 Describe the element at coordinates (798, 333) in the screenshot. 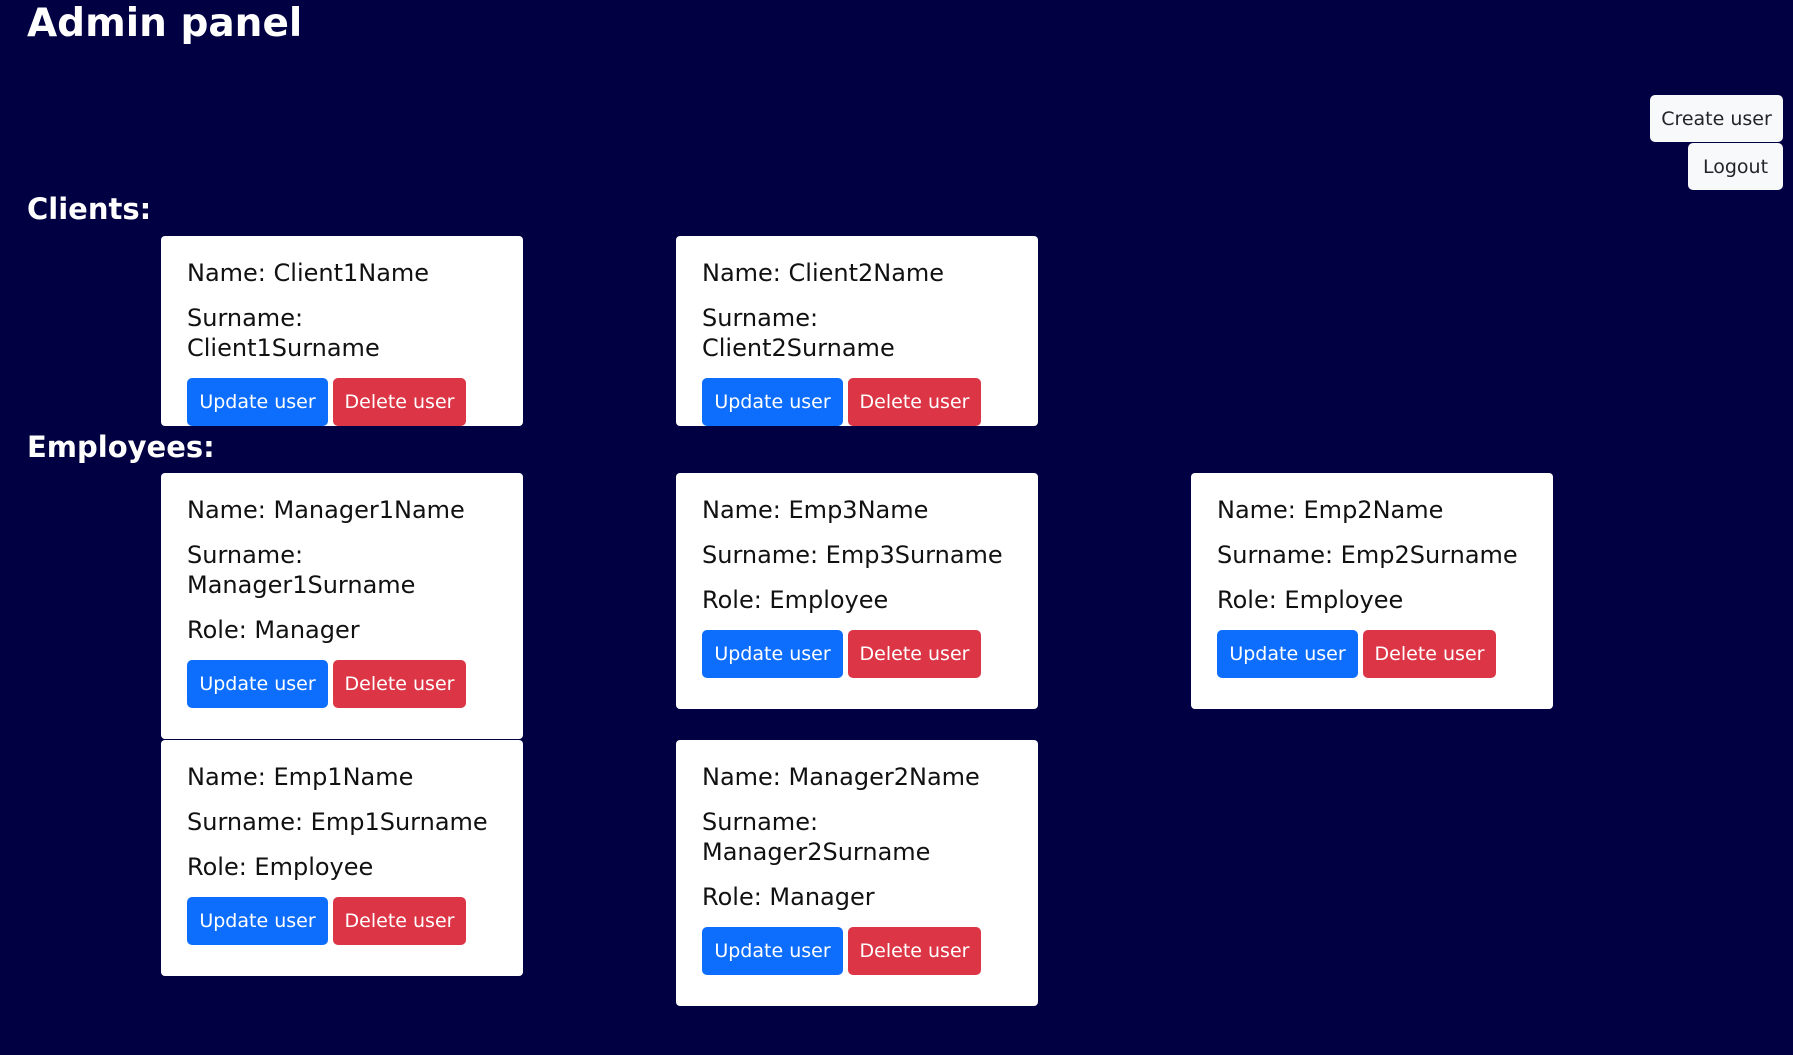

I see `client-surname: Surname: Client2Surname` at that location.